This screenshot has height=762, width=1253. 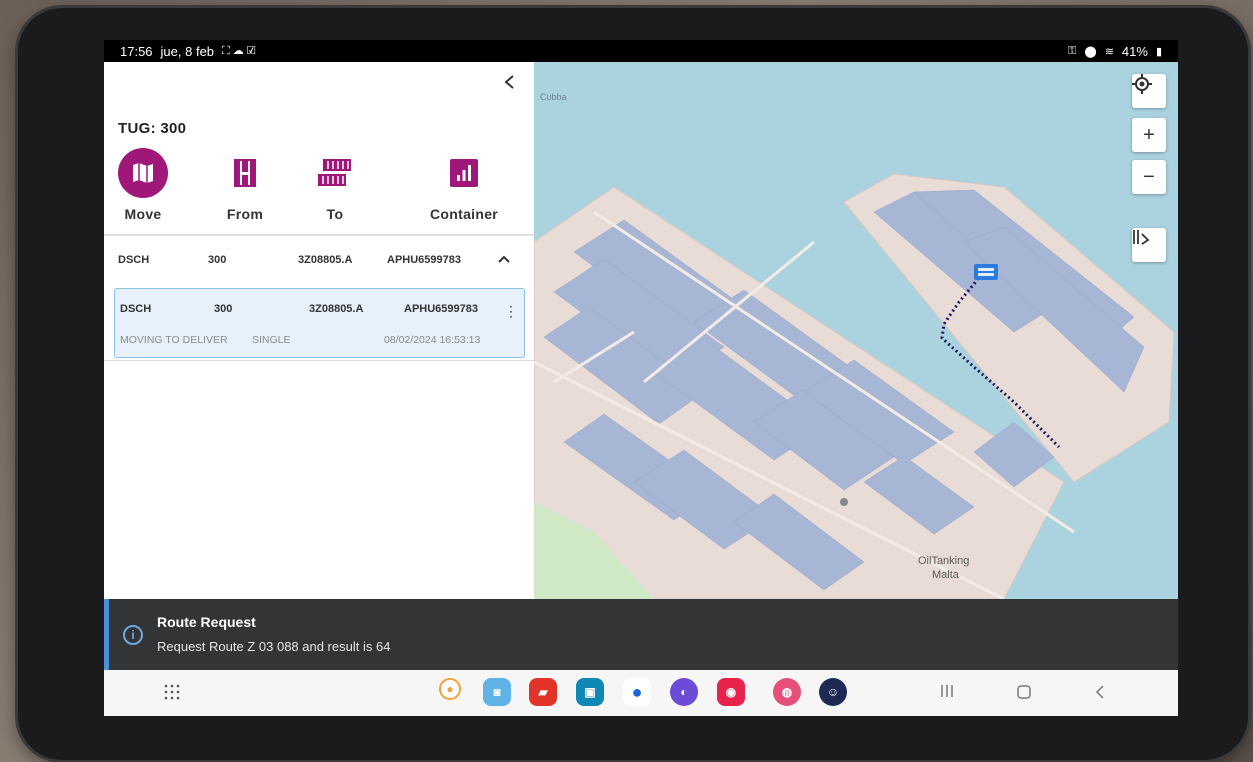 I want to click on container-label: Container, so click(x=464, y=214).